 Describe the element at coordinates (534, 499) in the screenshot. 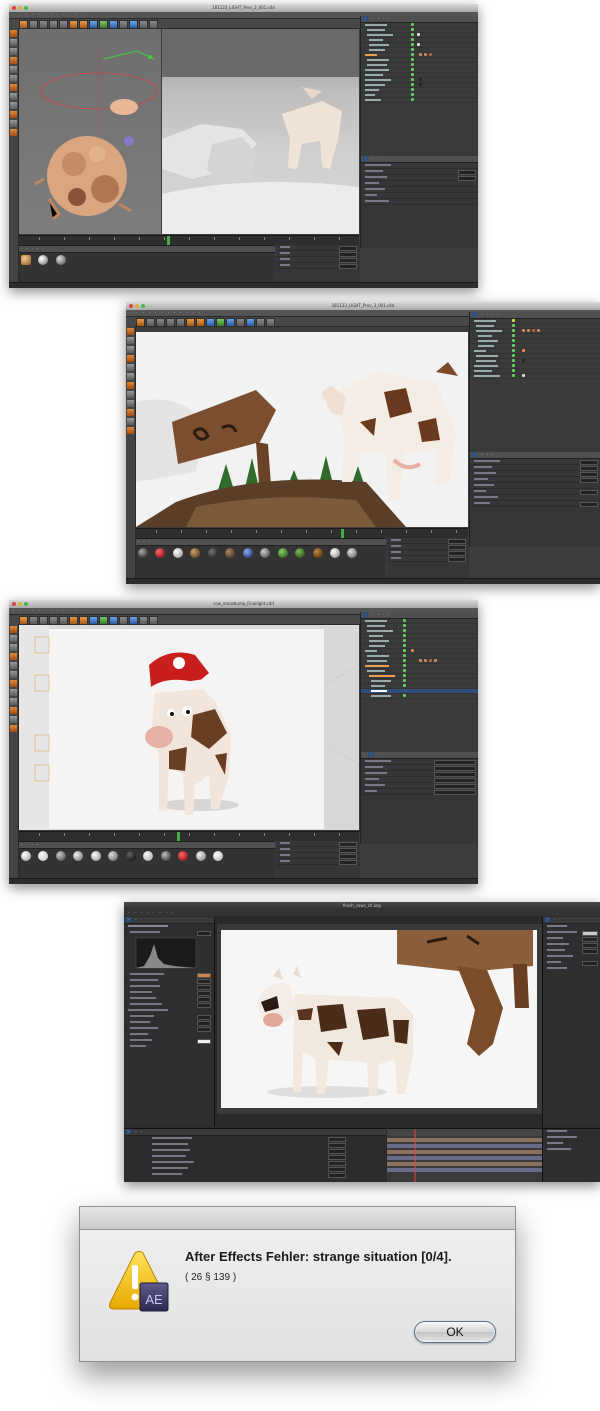

I see `attribute-manager-panel: · · · ·` at that location.